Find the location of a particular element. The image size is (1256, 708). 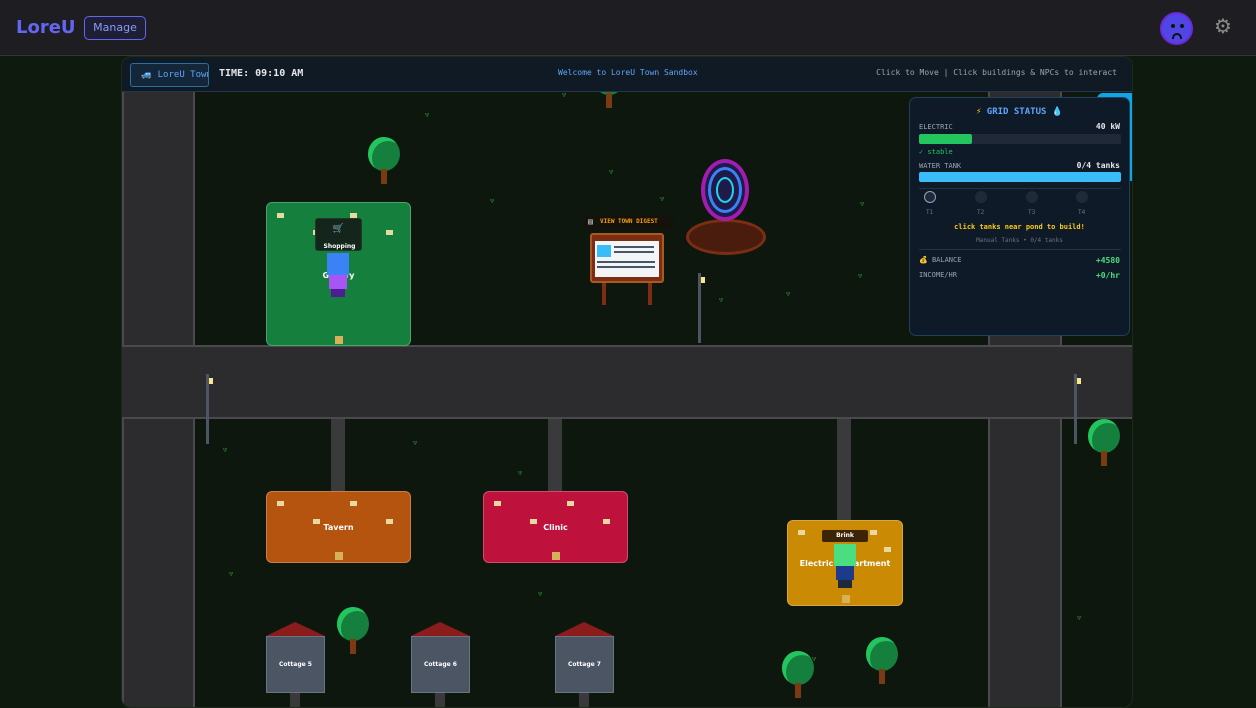

avatar-mouth is located at coordinates (1177, 36).